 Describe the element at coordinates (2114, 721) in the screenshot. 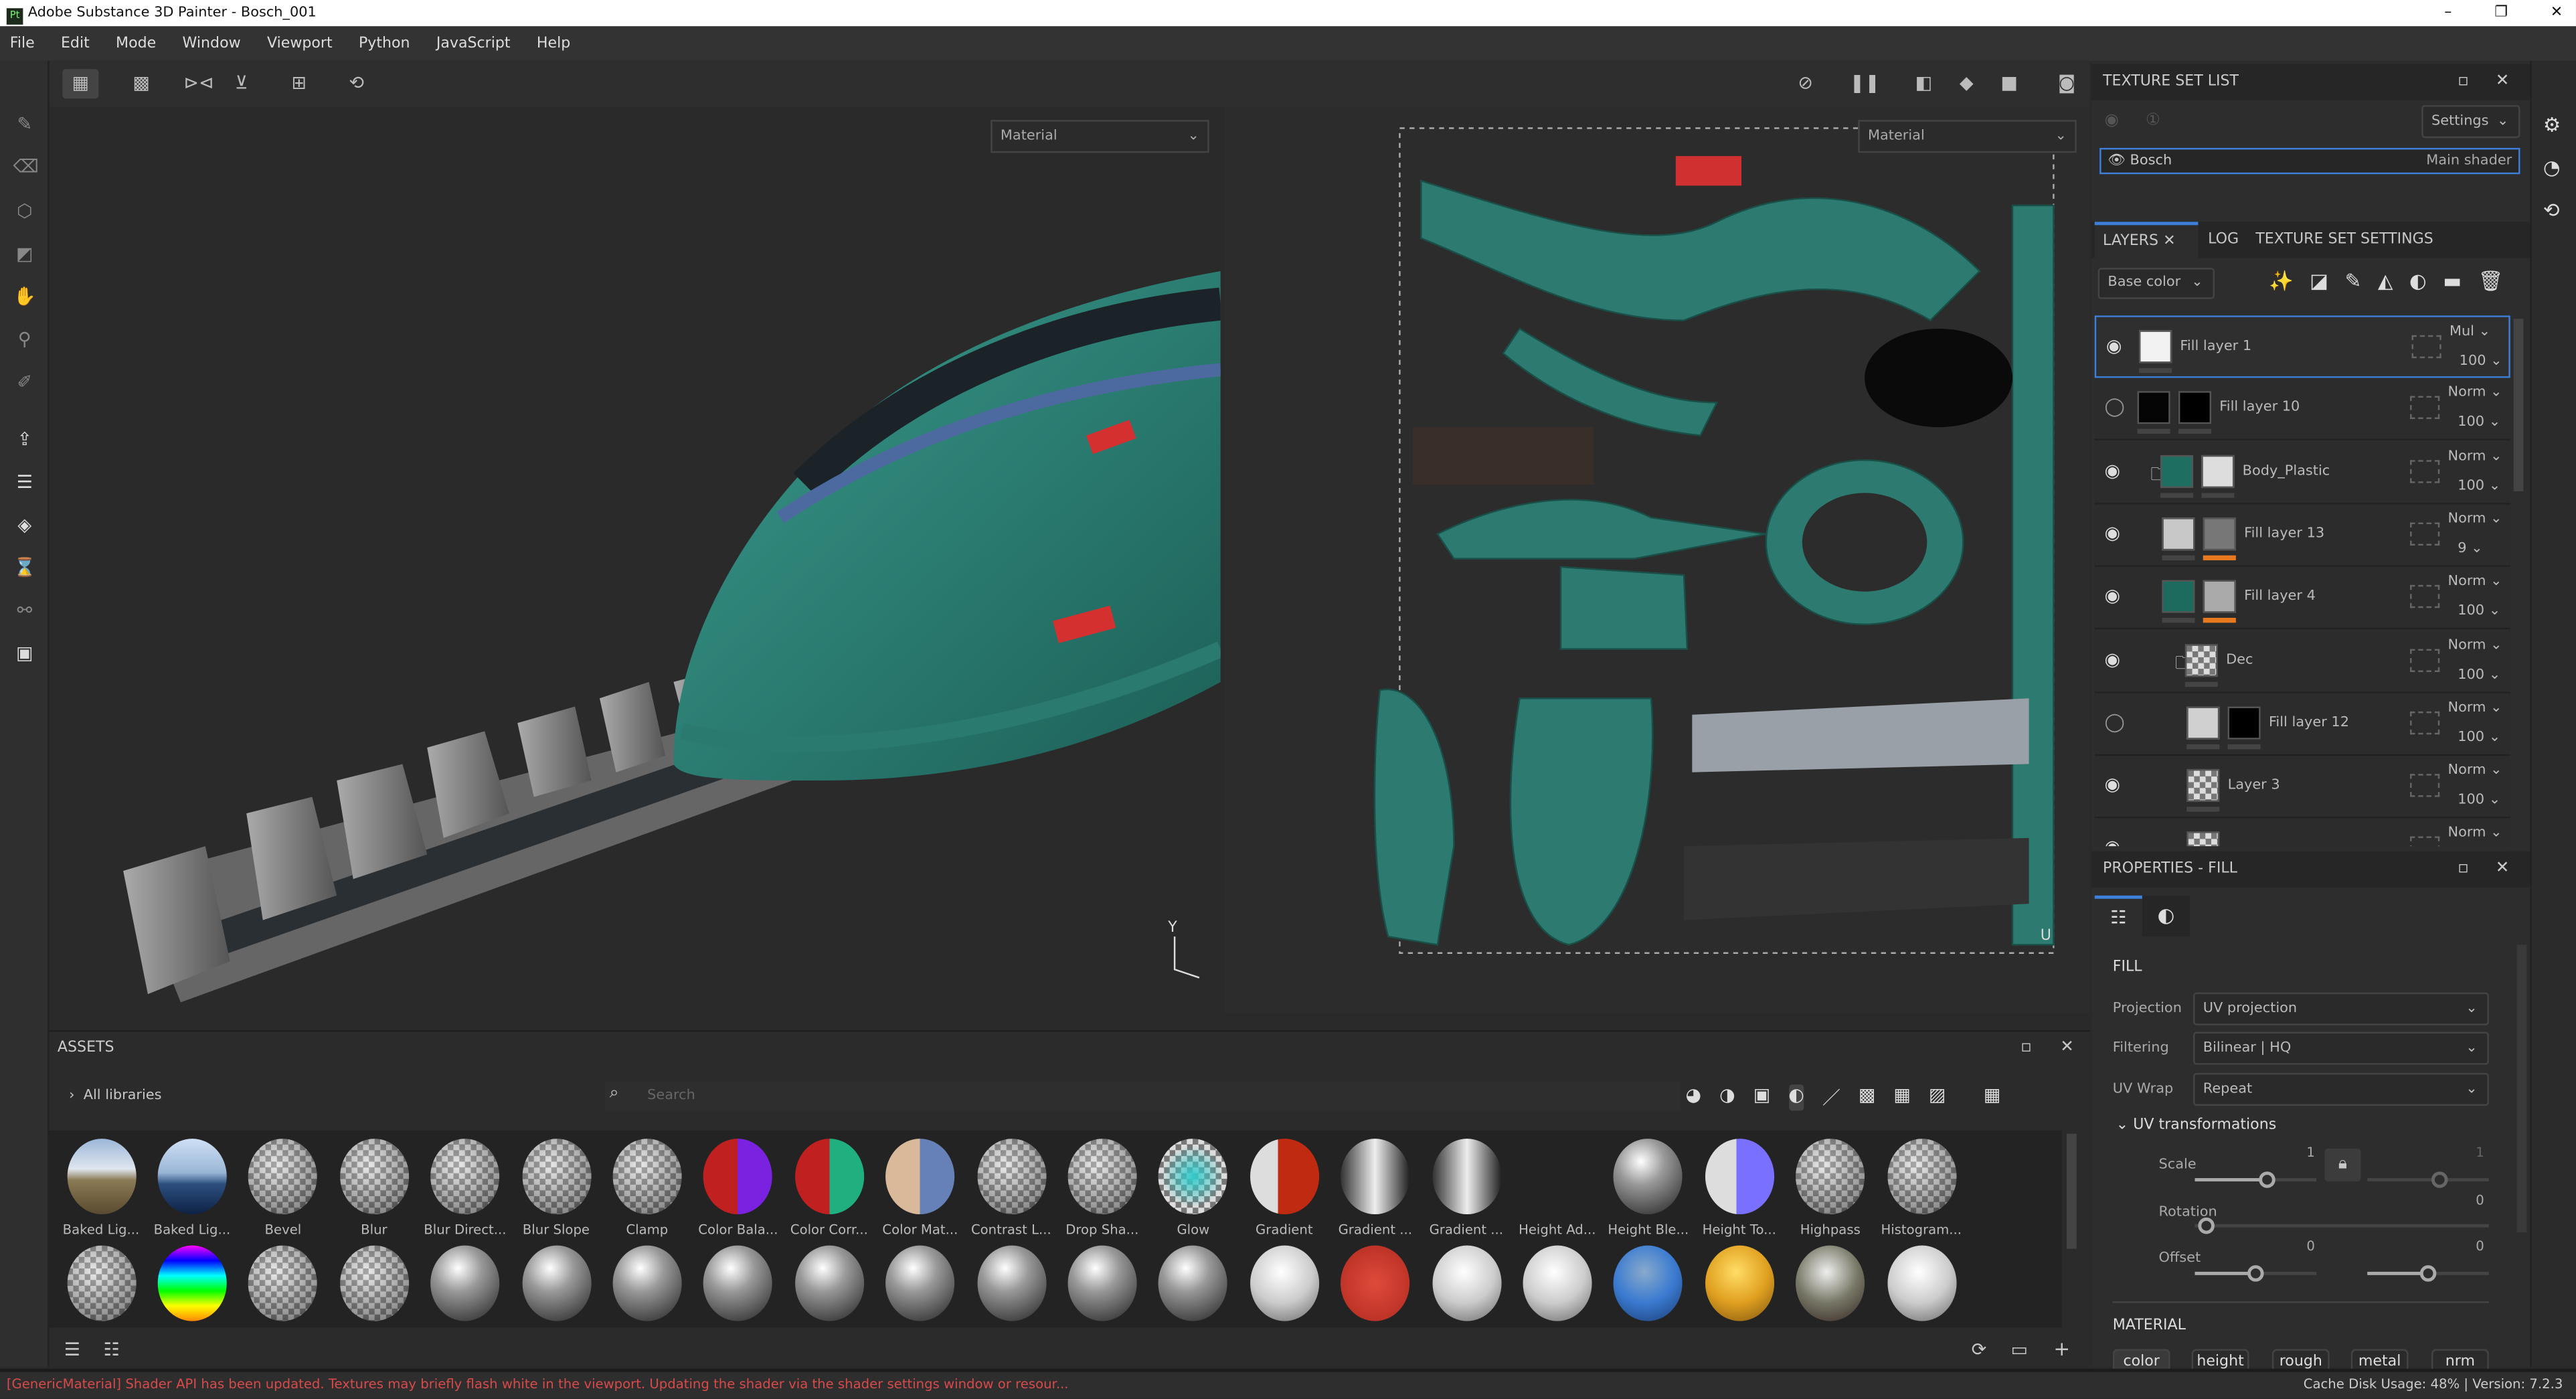

I see `eye-closed-icon: ◯` at that location.